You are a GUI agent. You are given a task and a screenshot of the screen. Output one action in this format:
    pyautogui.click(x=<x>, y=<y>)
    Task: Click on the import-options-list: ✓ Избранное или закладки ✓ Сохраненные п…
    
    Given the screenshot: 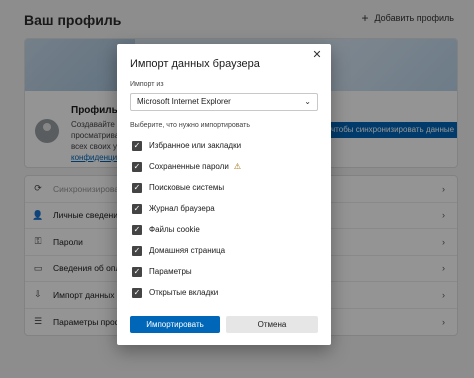 What is the action you would take?
    pyautogui.click(x=186, y=219)
    